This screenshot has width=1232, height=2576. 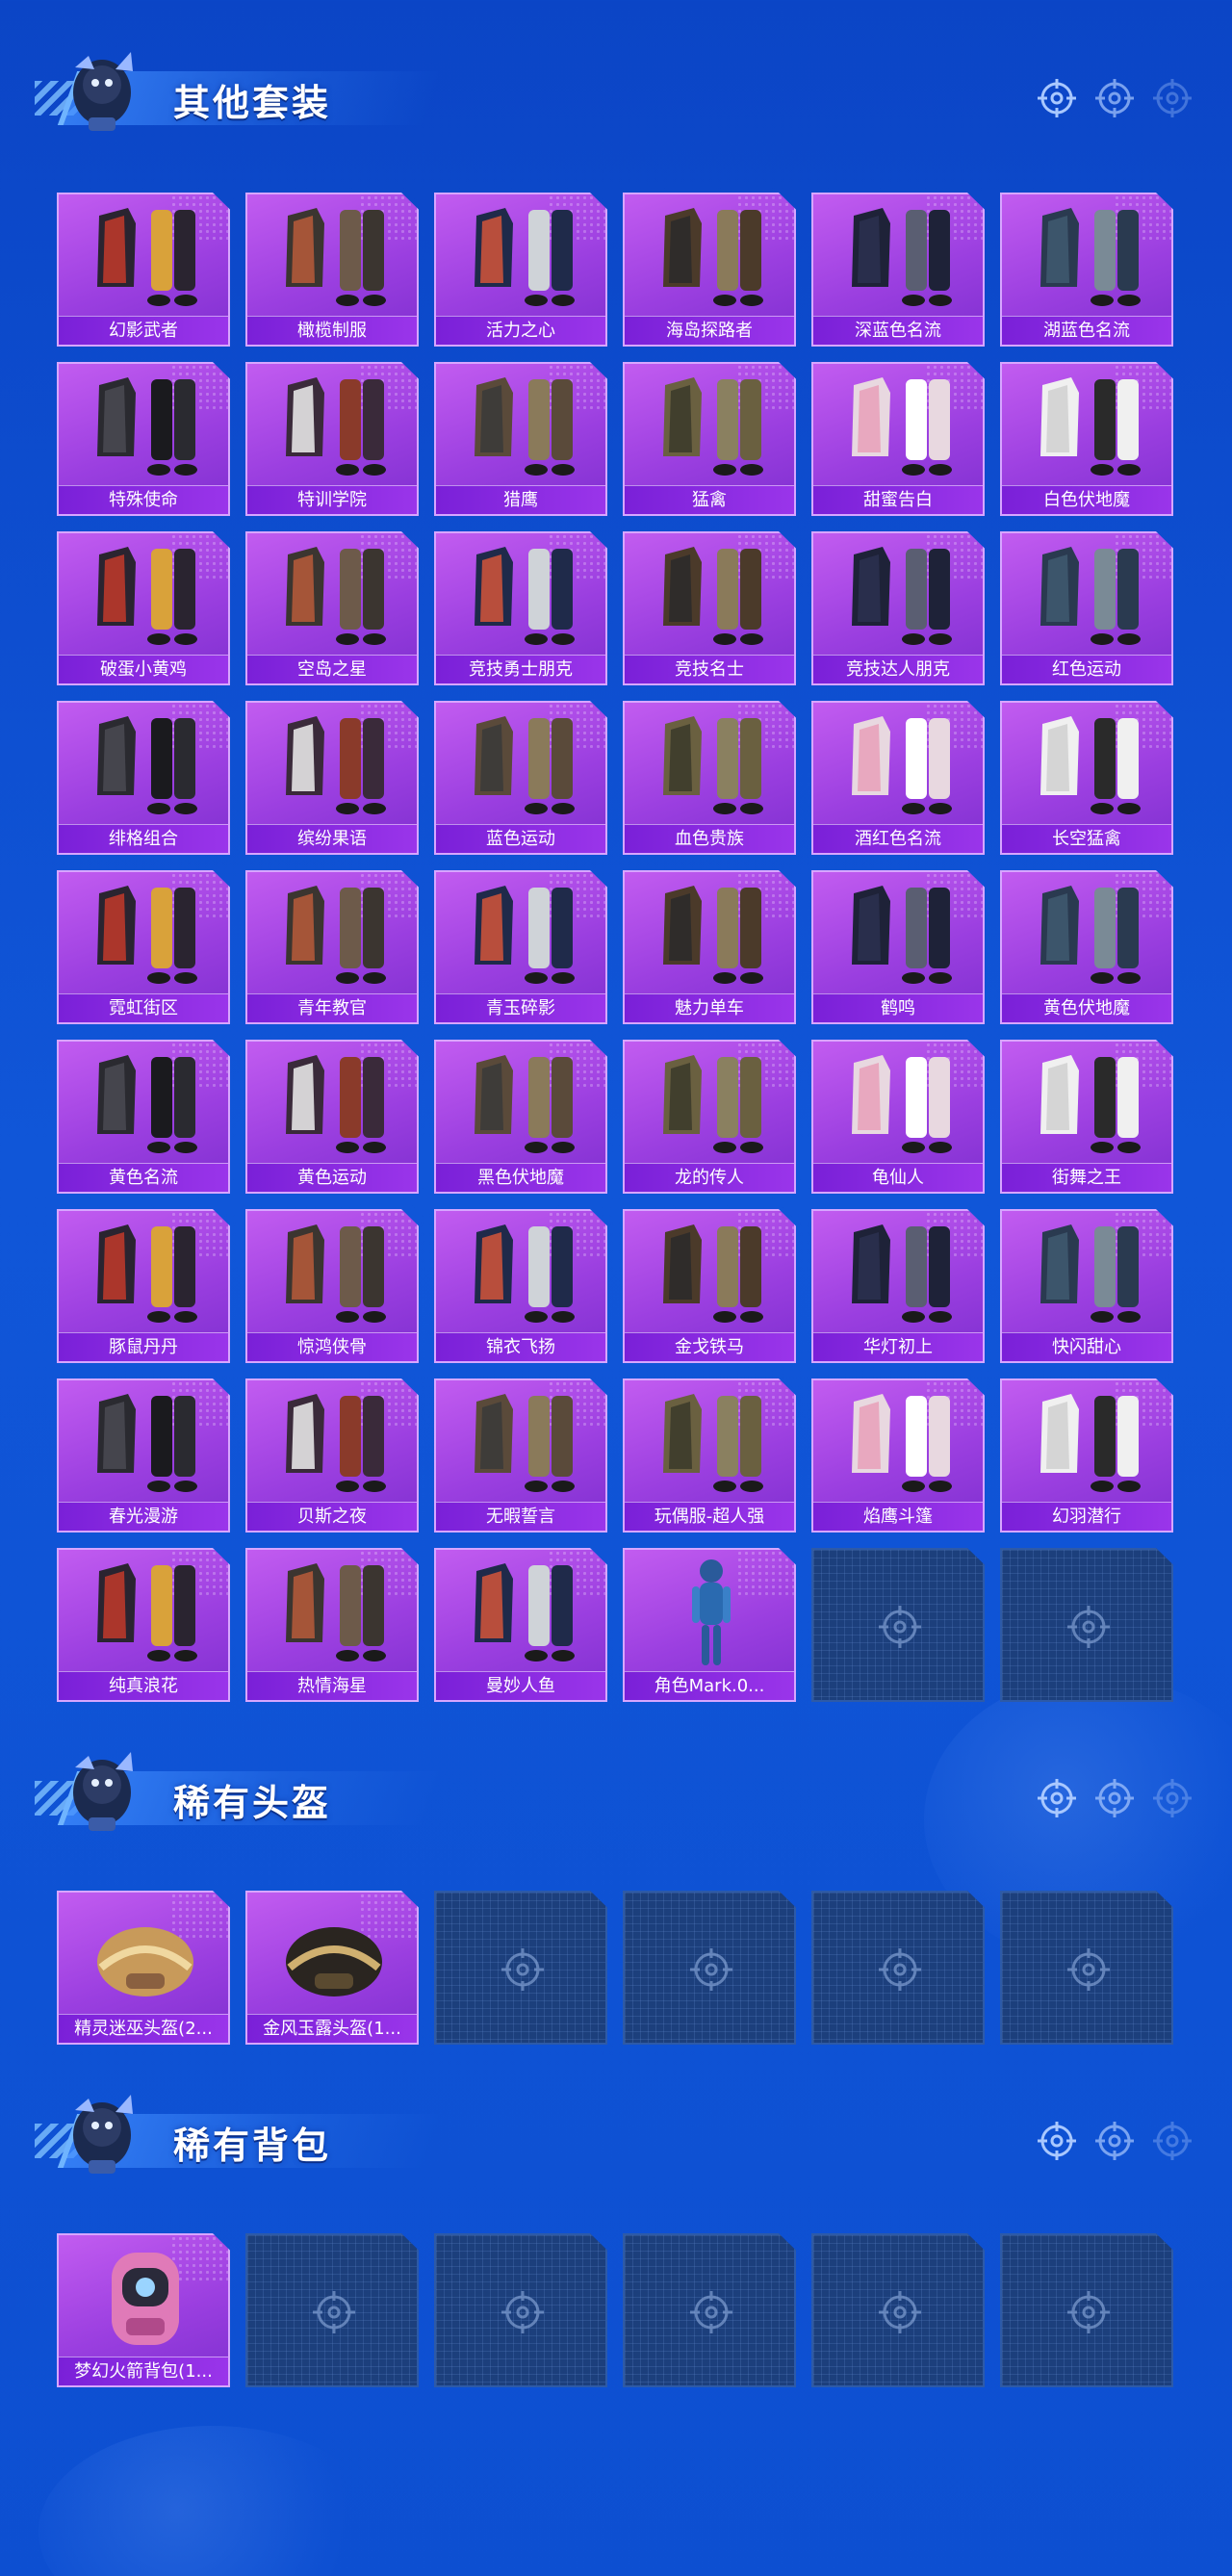 I want to click on item-card: 青年教官, so click(x=332, y=947).